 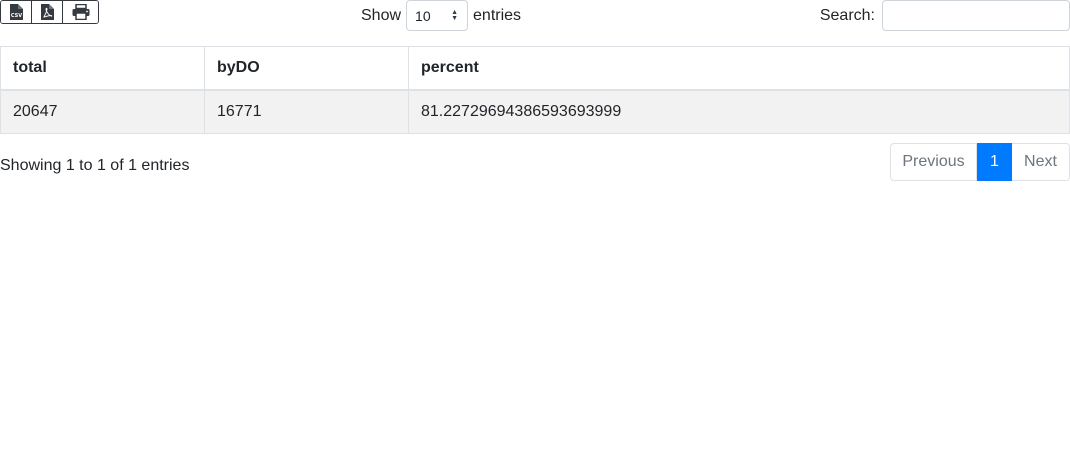 I want to click on export-csv-button: CSV, so click(x=16, y=12).